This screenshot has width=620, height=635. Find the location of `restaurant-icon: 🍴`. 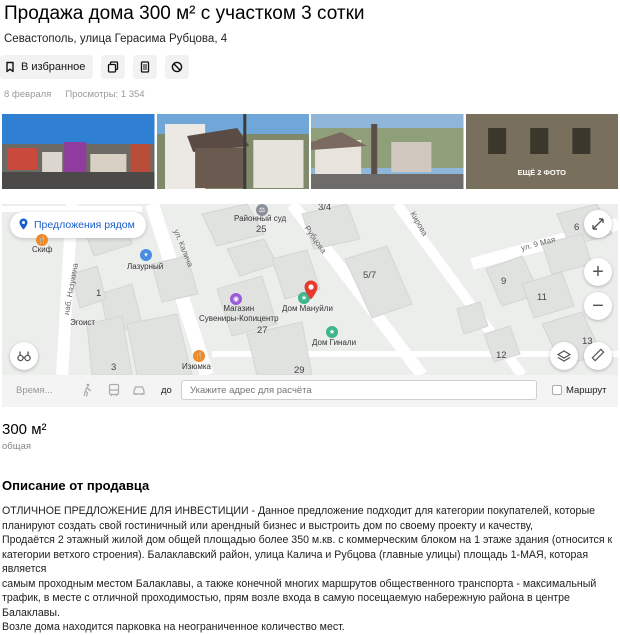

restaurant-icon: 🍴 is located at coordinates (199, 356).